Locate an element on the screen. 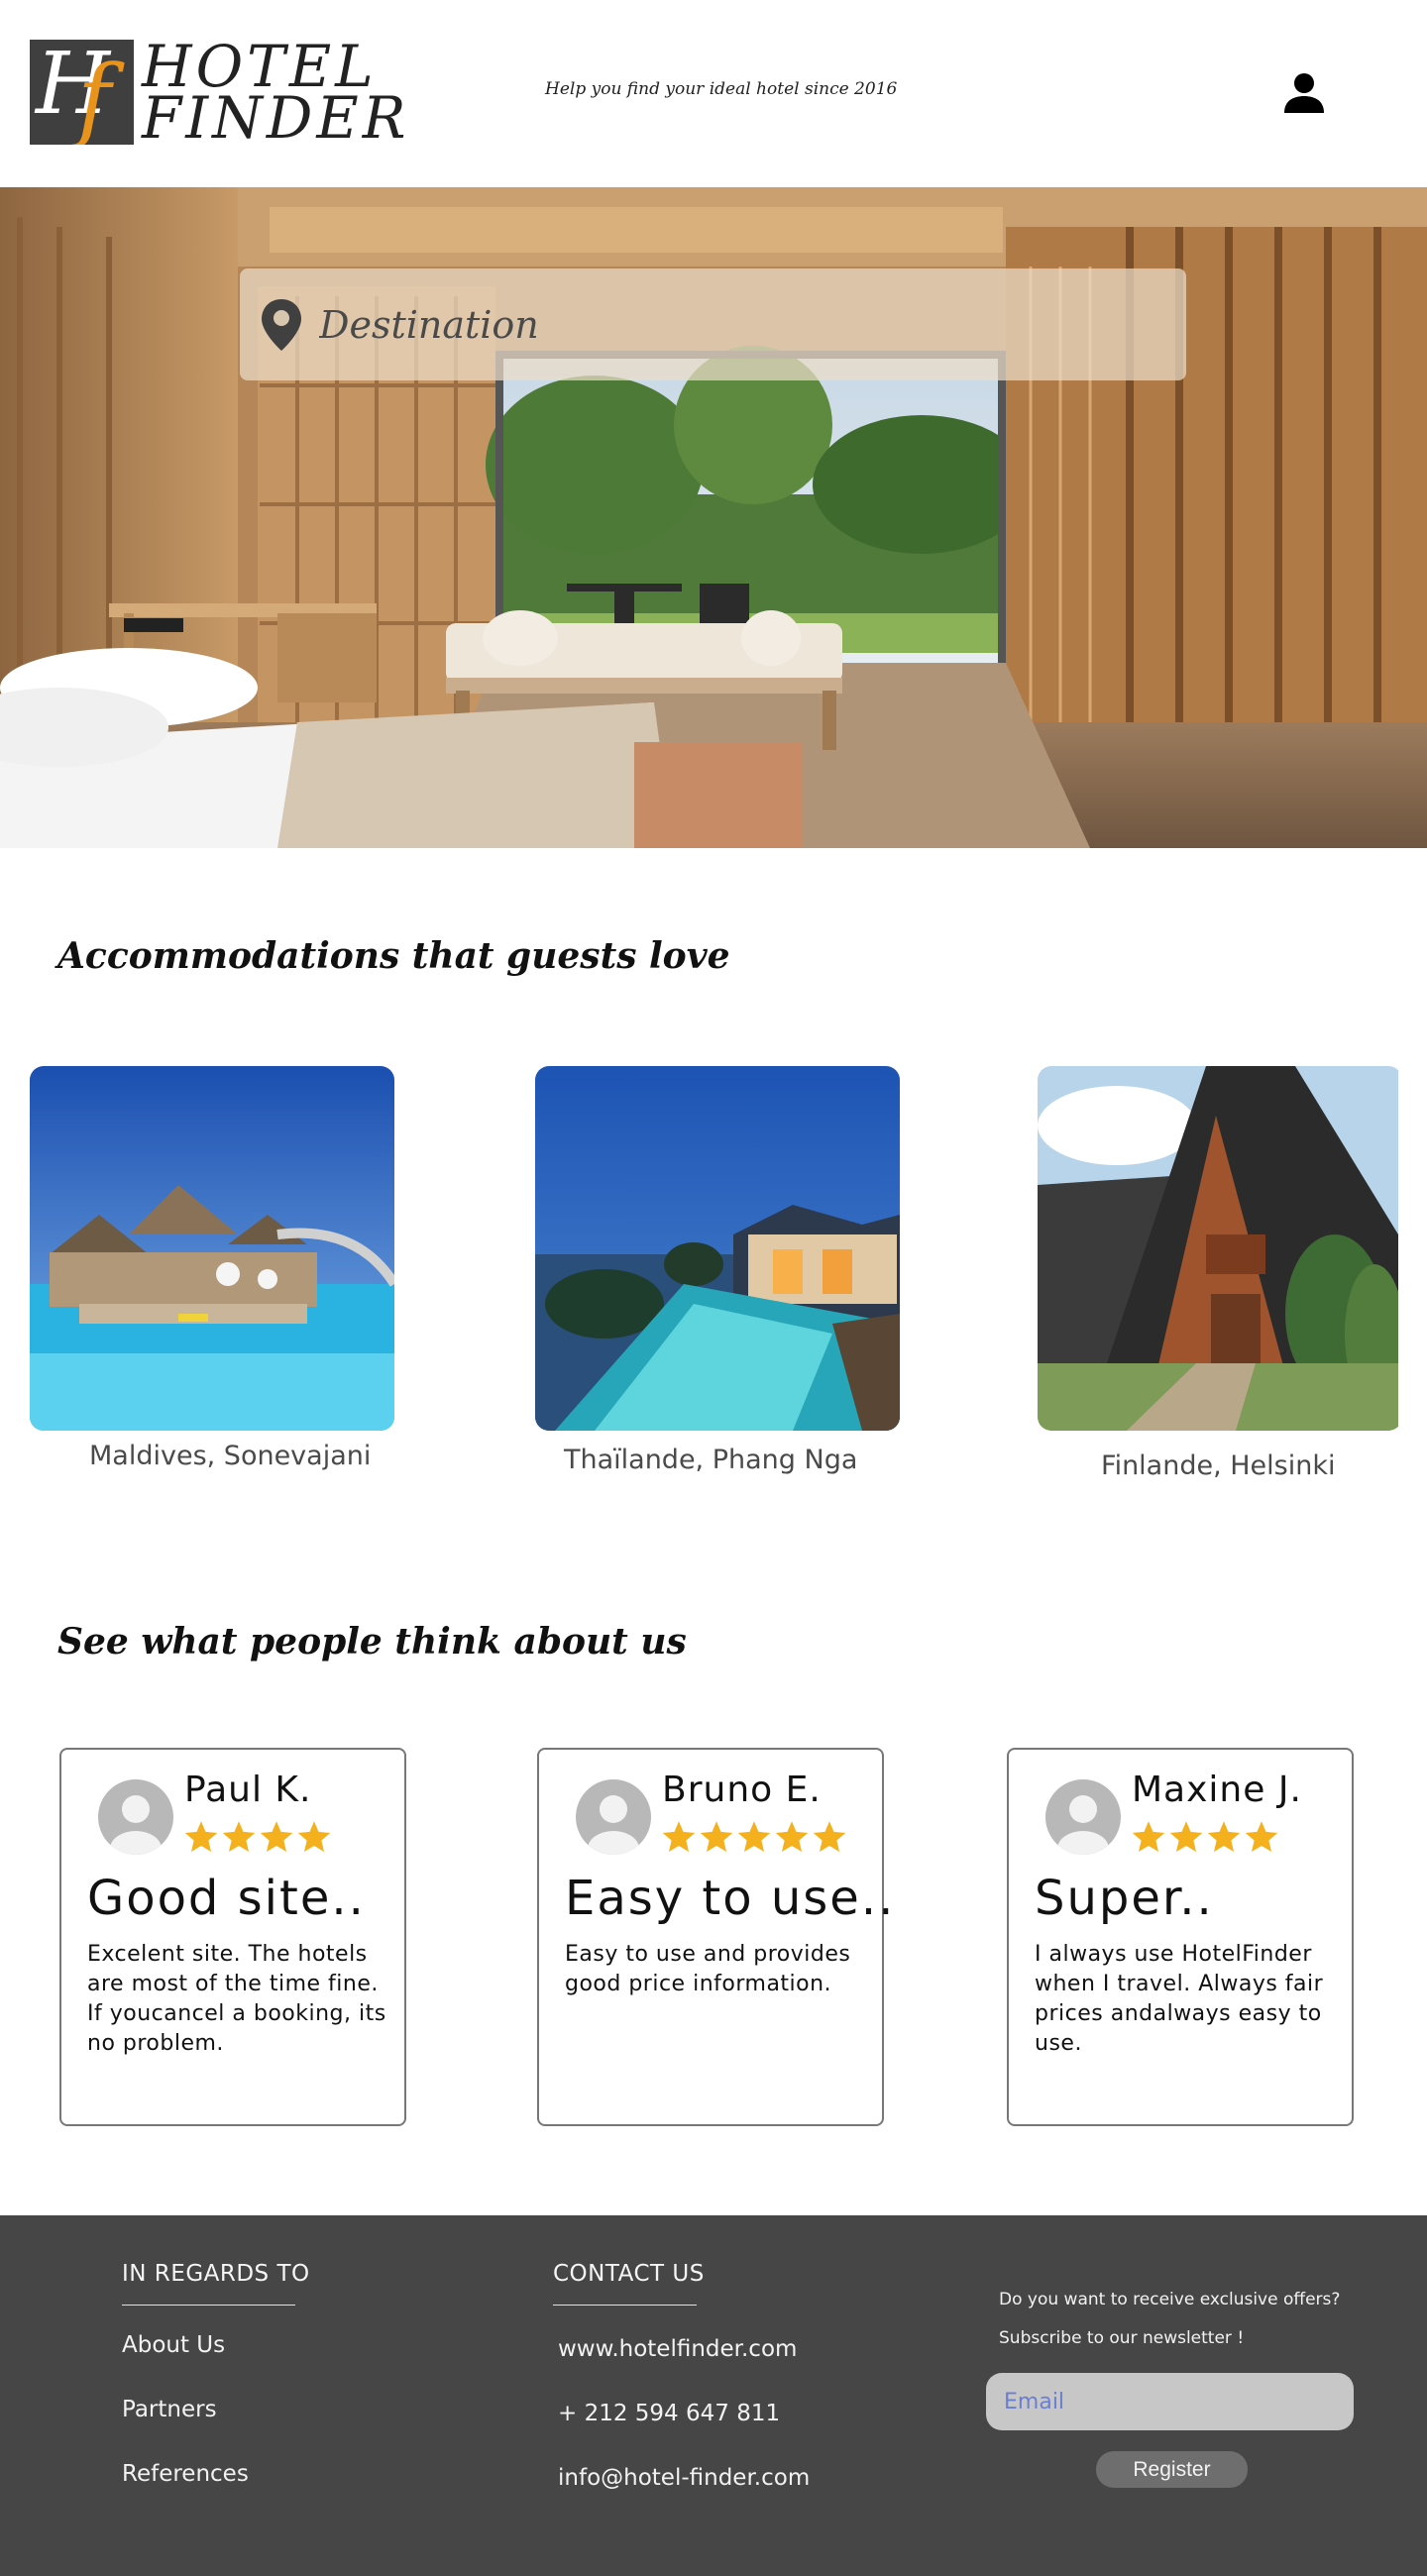  review-headline: Easy to use.. is located at coordinates (730, 1899).